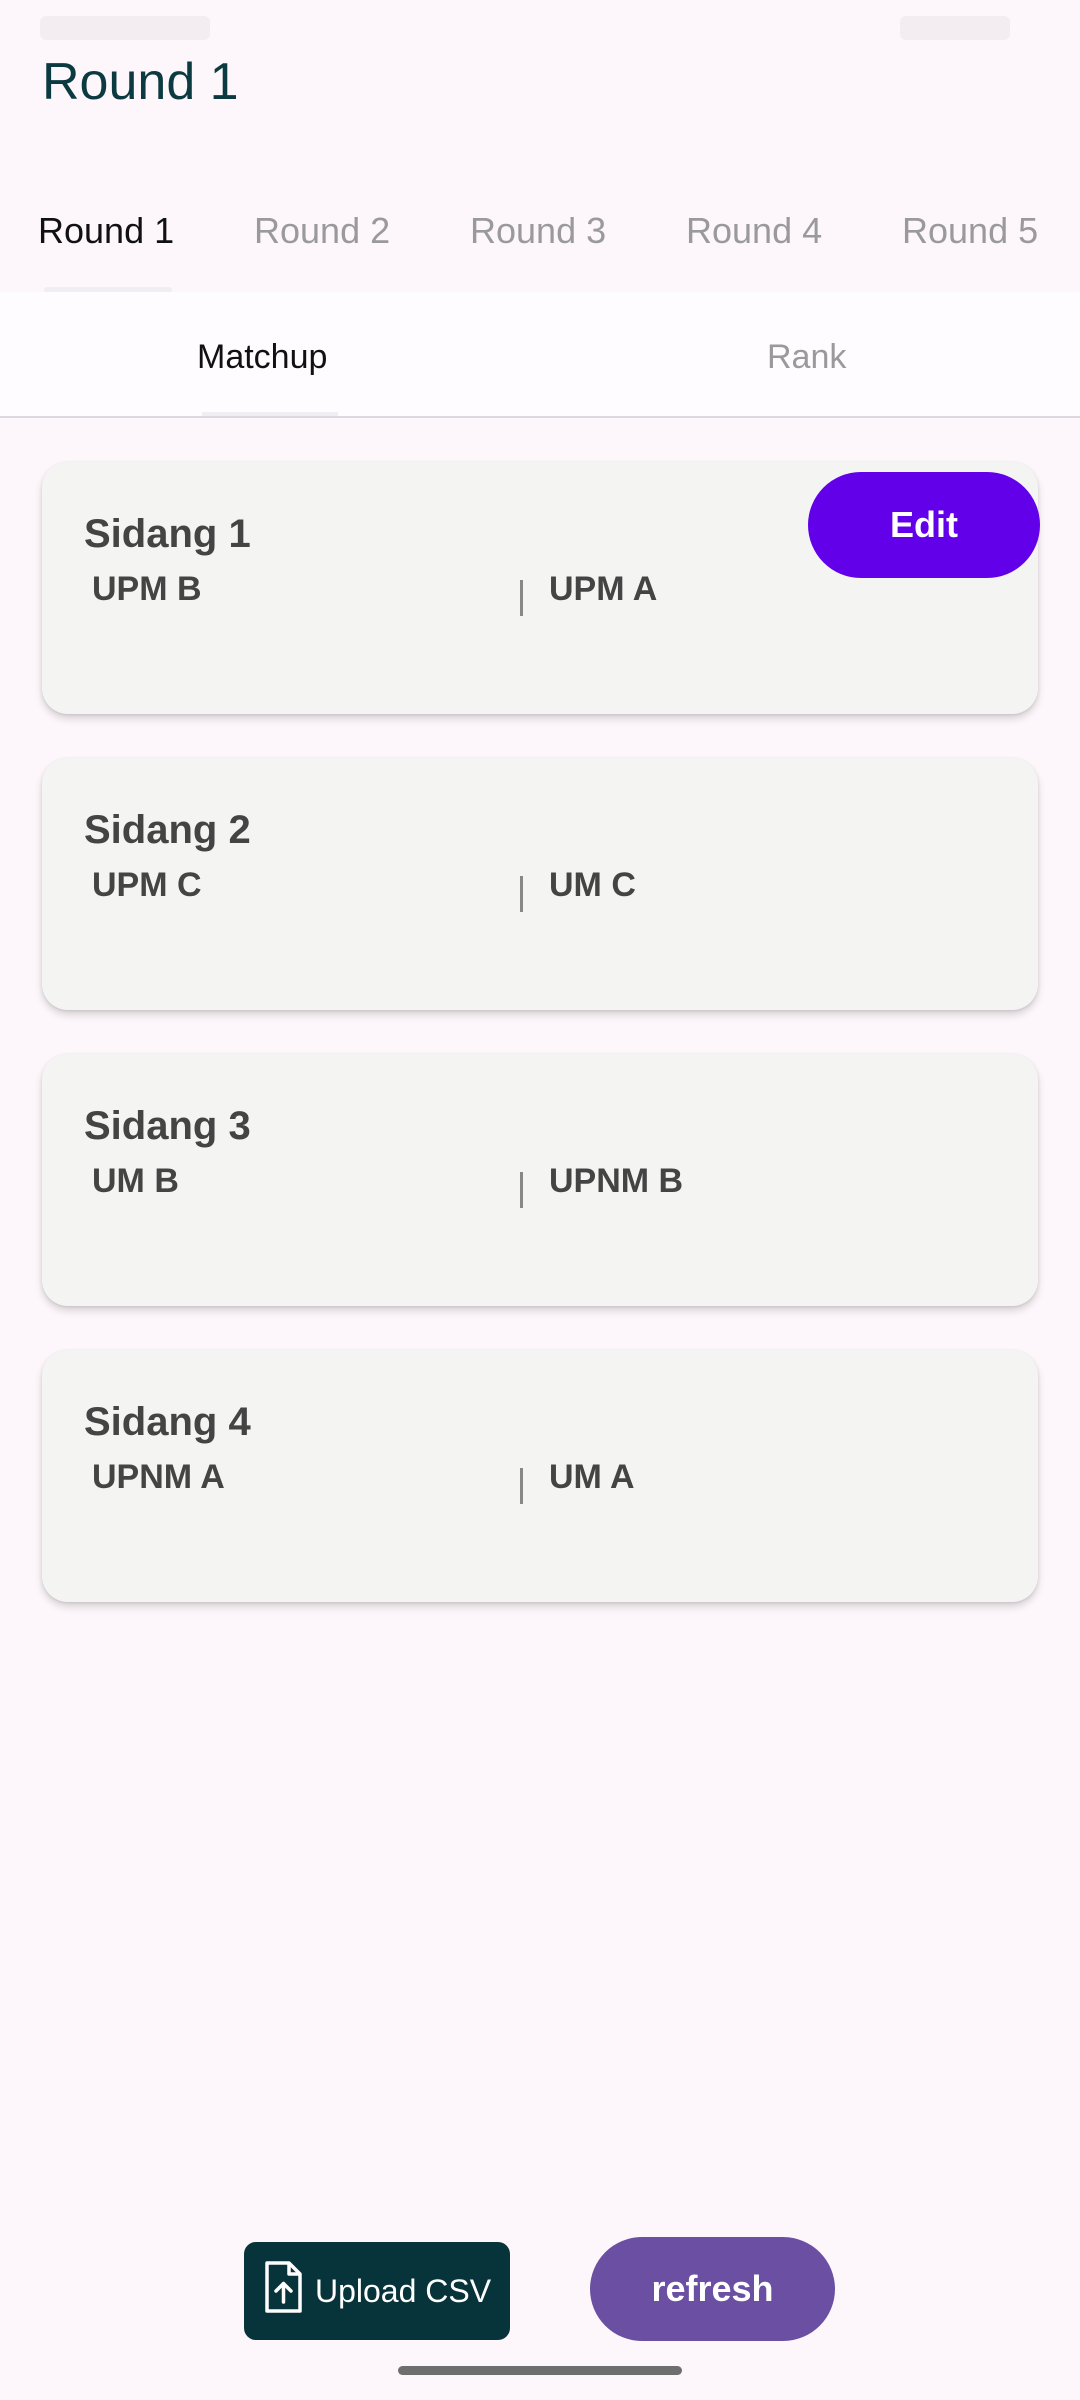 The image size is (1080, 2400). What do you see at coordinates (167, 830) in the screenshot?
I see `matchup-title: Sidang 2` at bounding box center [167, 830].